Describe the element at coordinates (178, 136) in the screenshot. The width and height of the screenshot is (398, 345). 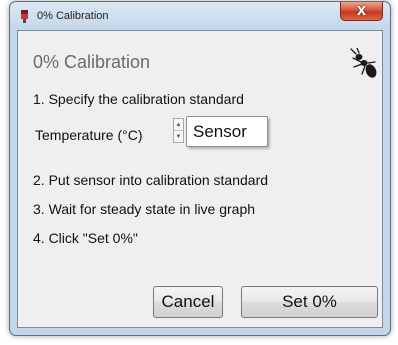
I see `chevron-down-icon: ▼` at that location.